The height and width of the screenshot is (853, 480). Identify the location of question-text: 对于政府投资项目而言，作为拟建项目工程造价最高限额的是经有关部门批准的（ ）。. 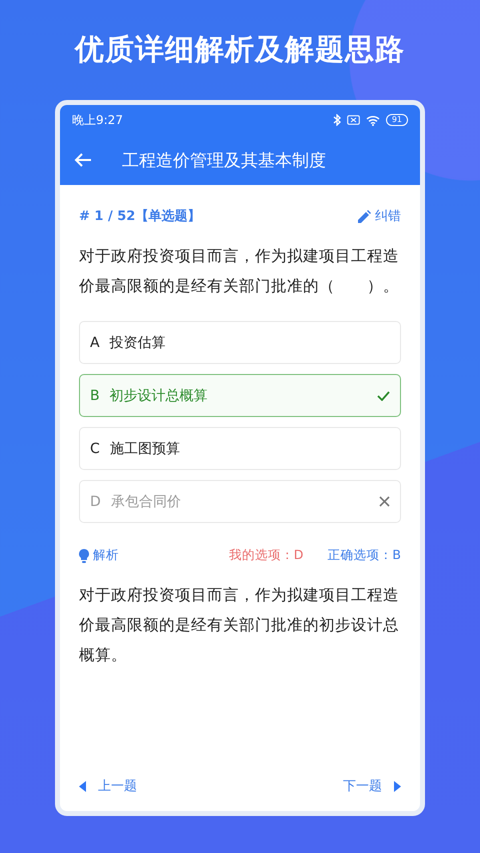
(239, 271).